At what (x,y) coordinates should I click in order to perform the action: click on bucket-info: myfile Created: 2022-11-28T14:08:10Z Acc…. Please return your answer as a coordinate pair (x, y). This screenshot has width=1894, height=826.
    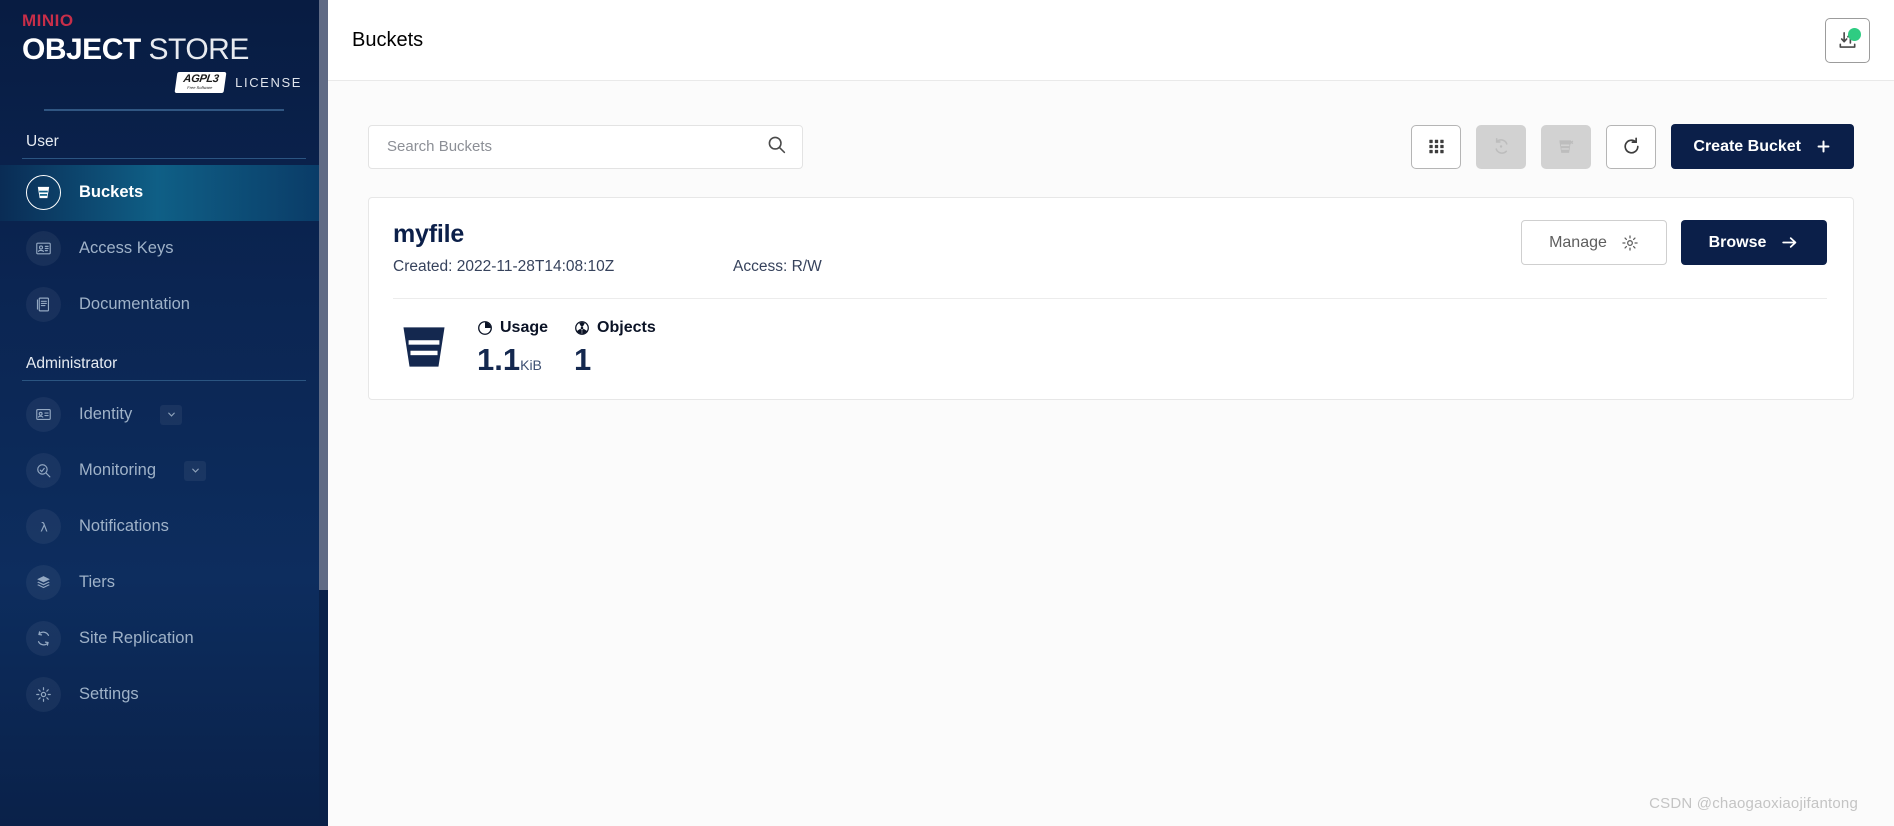
    Looking at the image, I should click on (607, 248).